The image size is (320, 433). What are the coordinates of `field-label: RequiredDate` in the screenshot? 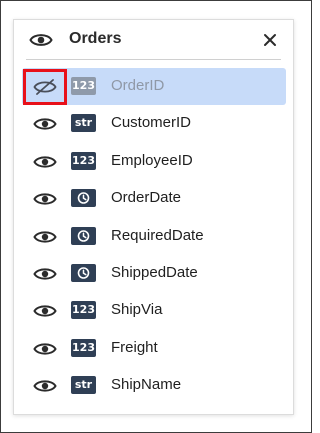 It's located at (157, 235).